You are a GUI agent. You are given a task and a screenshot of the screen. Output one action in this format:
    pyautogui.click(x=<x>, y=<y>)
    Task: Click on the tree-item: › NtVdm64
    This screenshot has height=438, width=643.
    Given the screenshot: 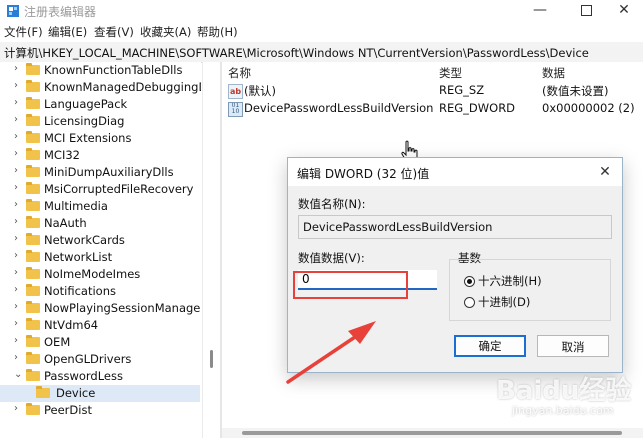 What is the action you would take?
    pyautogui.click(x=100, y=325)
    